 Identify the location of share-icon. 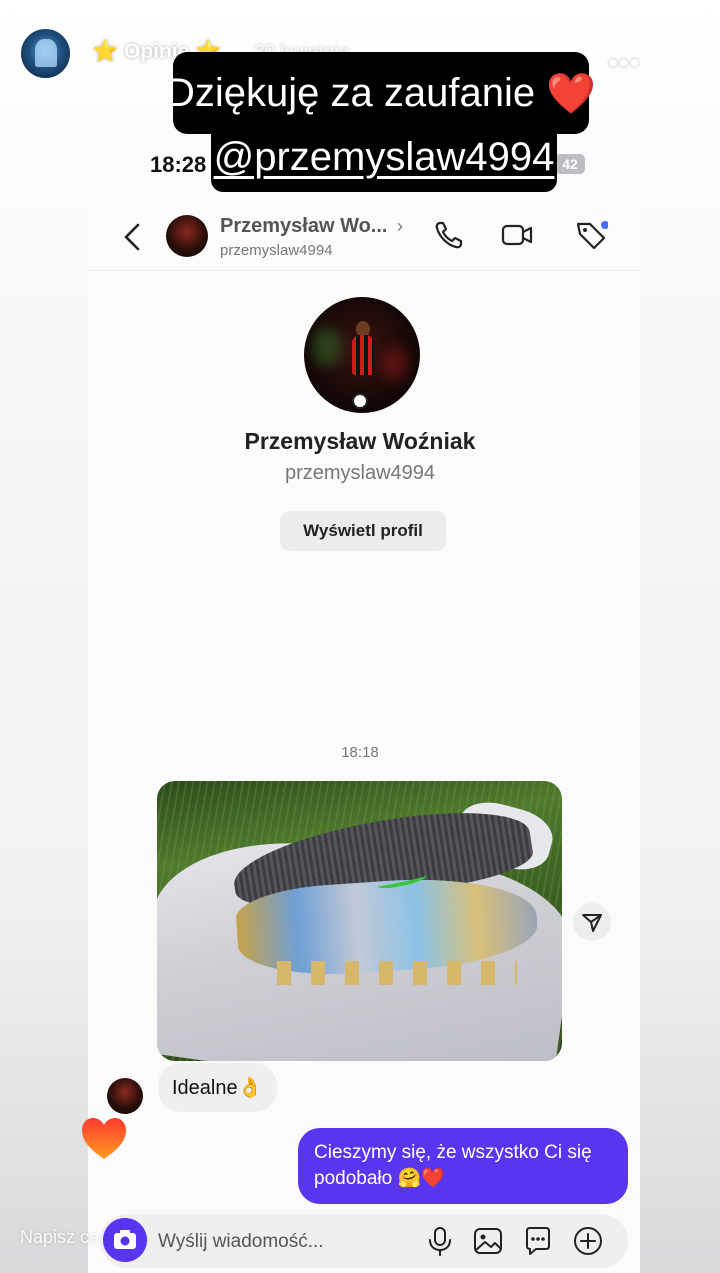
(592, 922).